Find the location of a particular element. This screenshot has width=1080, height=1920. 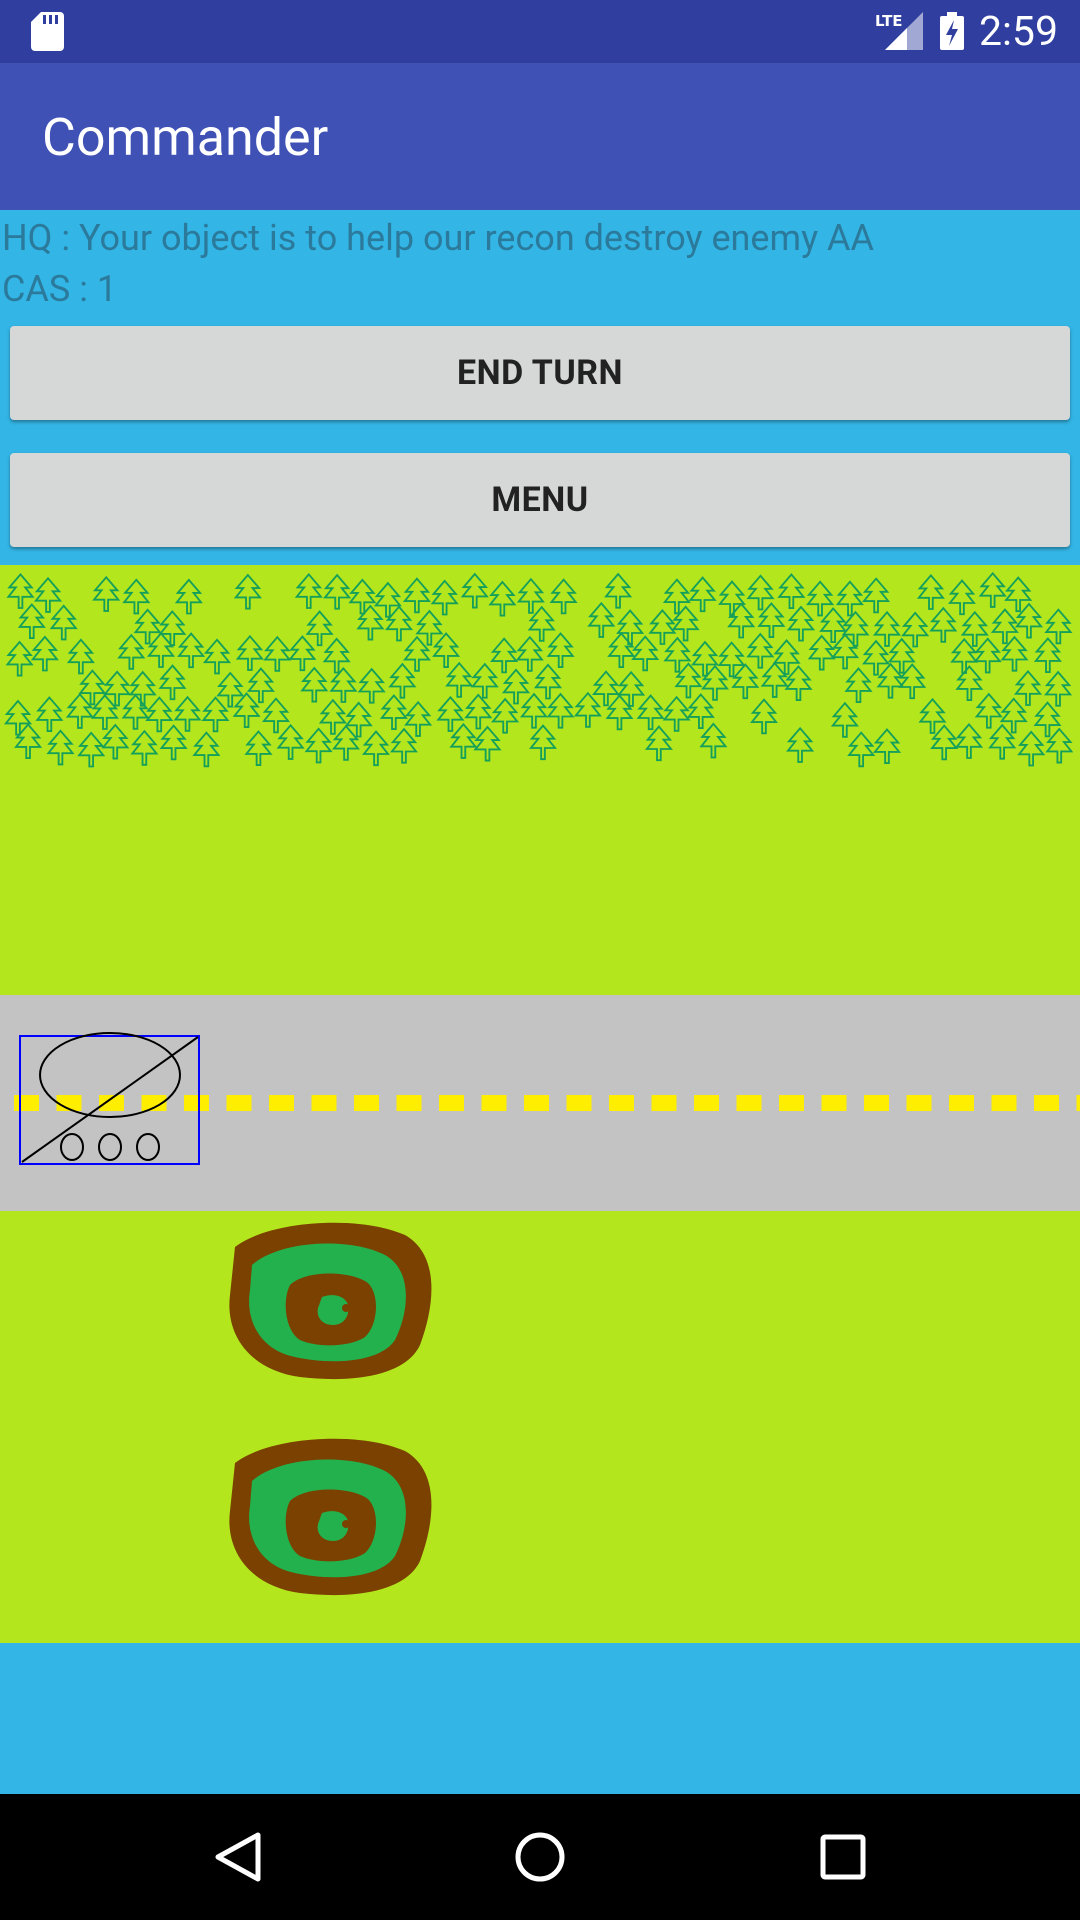

cas-count: CAS : 1 is located at coordinates (60, 289).